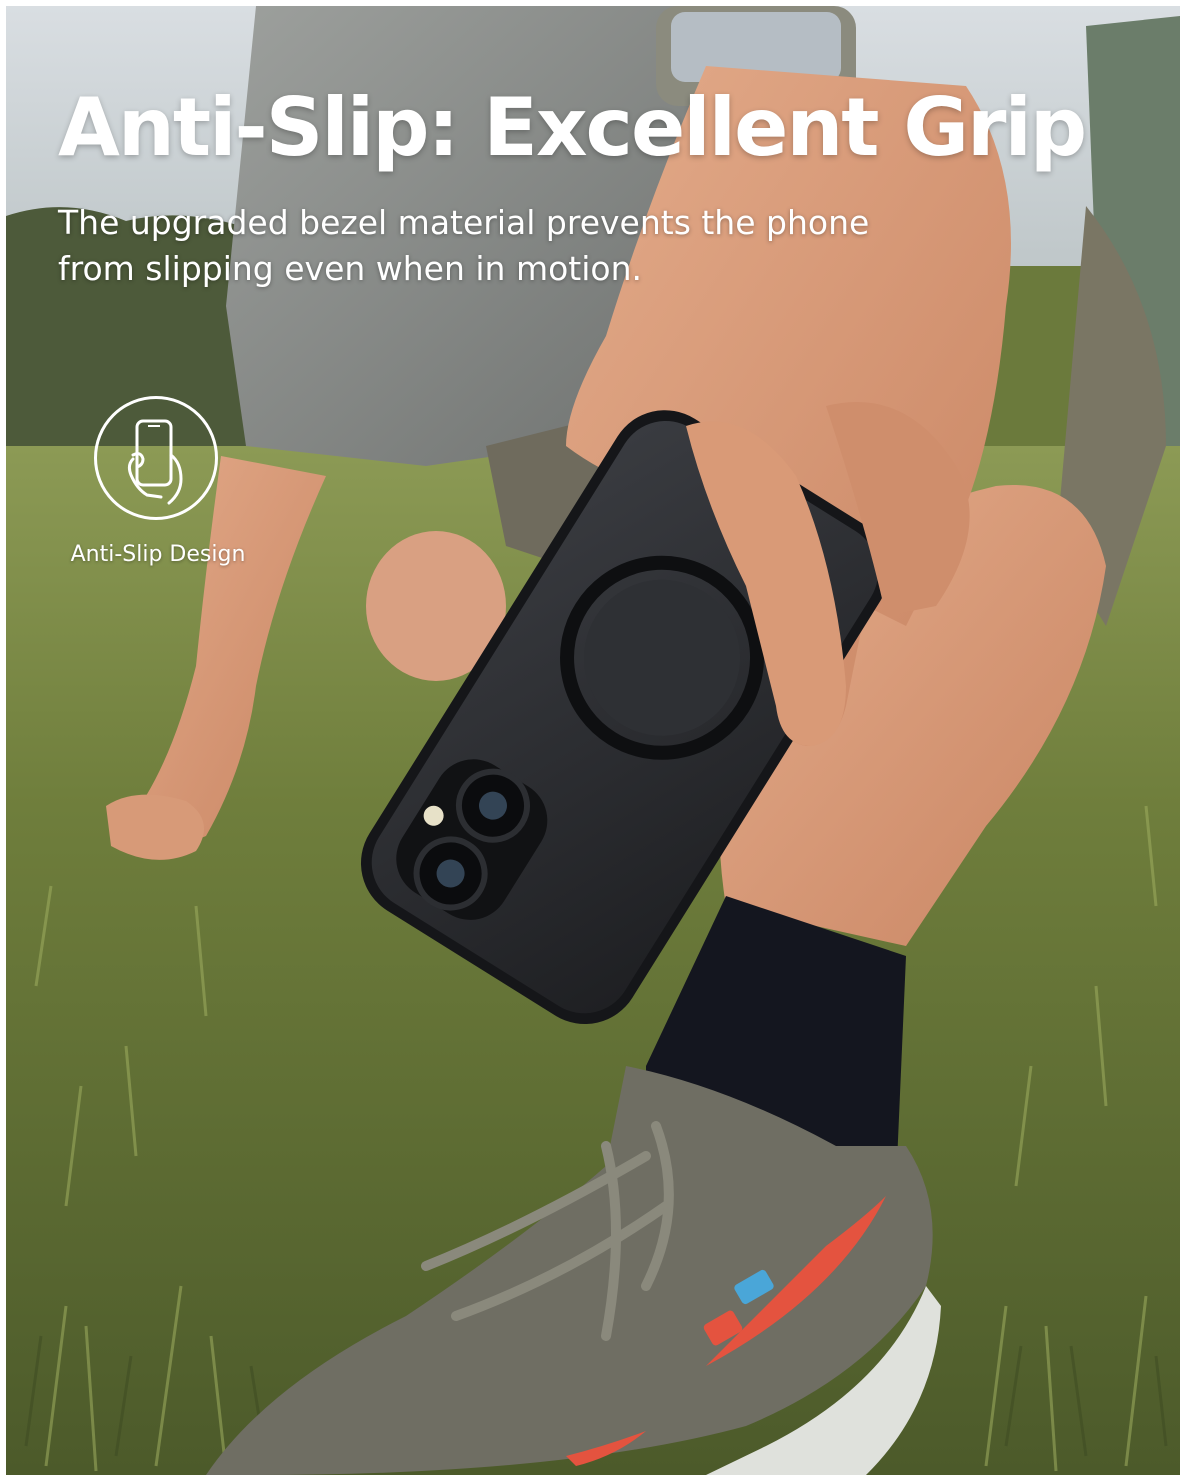  What do you see at coordinates (572, 127) in the screenshot?
I see `headline: Anti-Slip: Excellent Grip` at bounding box center [572, 127].